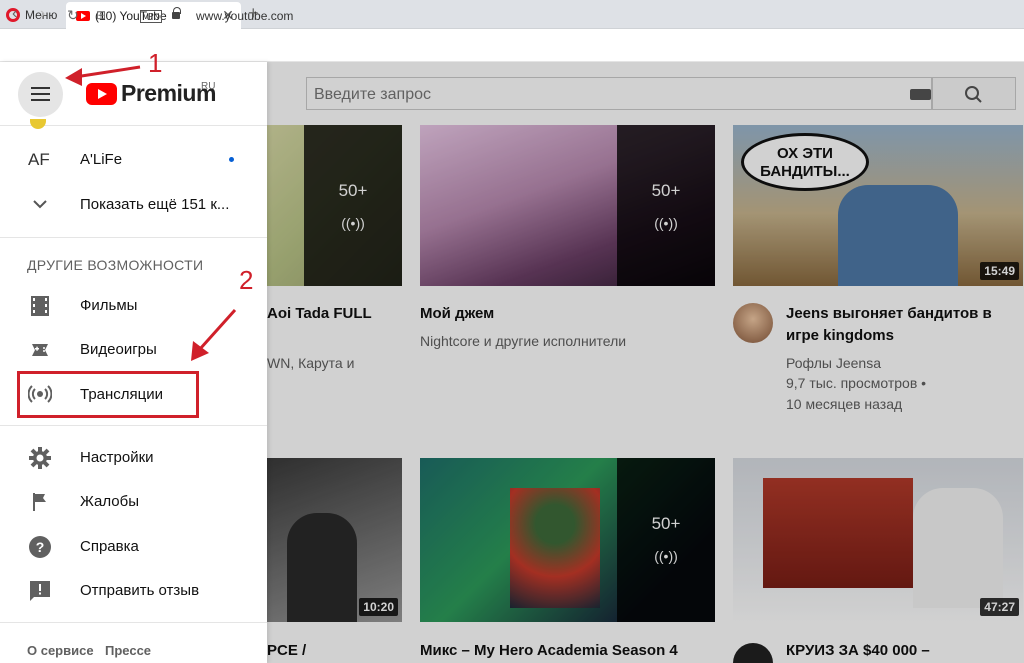  What do you see at coordinates (231, 159) in the screenshot?
I see `new-content-dot` at bounding box center [231, 159].